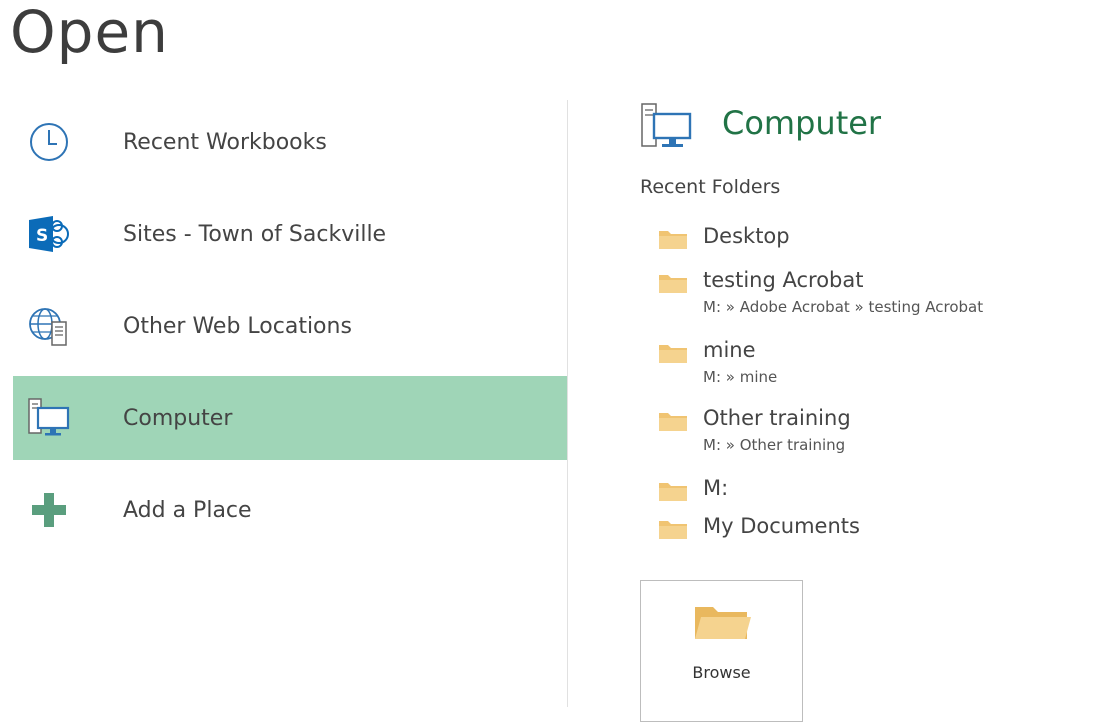 This screenshot has width=1107, height=722. Describe the element at coordinates (740, 377) in the screenshot. I see `folder-path: M: » mine` at that location.